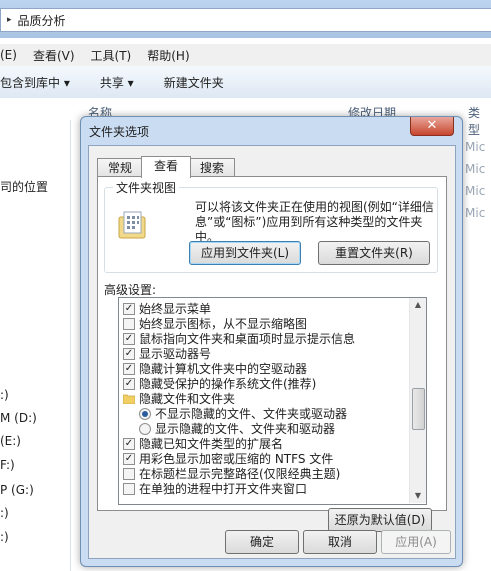 The image size is (491, 571). What do you see at coordinates (416, 542) in the screenshot?
I see `apply-button: 应用(A)` at bounding box center [416, 542].